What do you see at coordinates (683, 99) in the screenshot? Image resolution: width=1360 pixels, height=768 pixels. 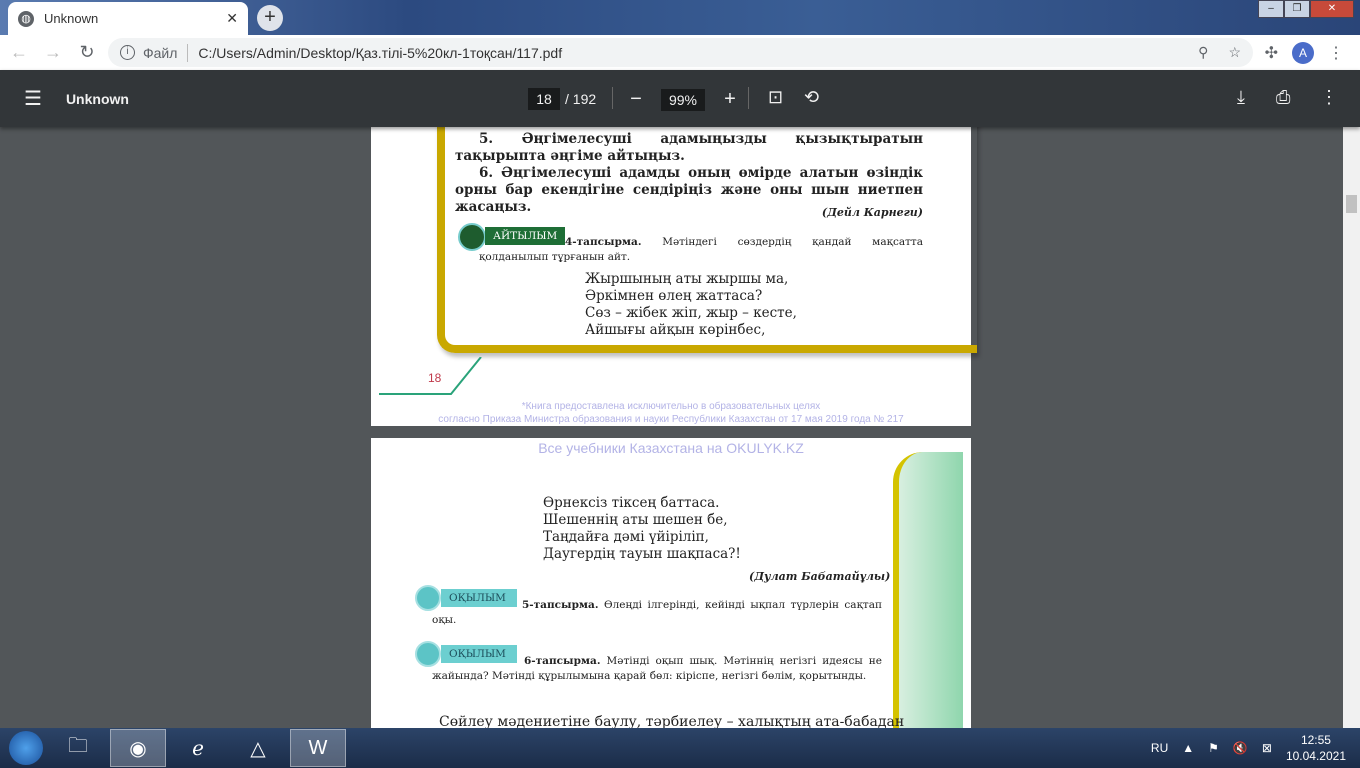 I see `zoom-input: 99%` at bounding box center [683, 99].